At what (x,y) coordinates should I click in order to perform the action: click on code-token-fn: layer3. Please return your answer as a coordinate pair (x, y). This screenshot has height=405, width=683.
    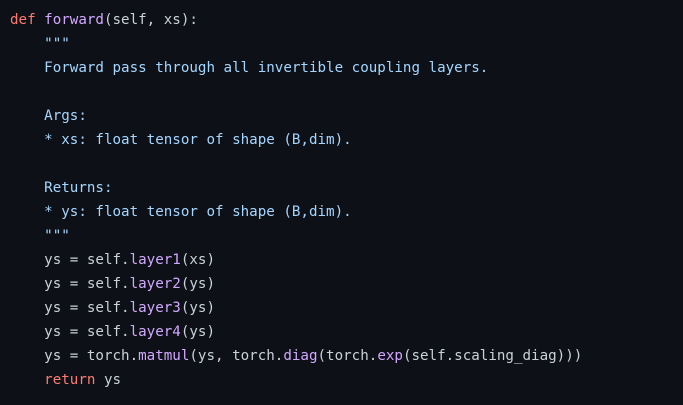
    Looking at the image, I should click on (155, 308).